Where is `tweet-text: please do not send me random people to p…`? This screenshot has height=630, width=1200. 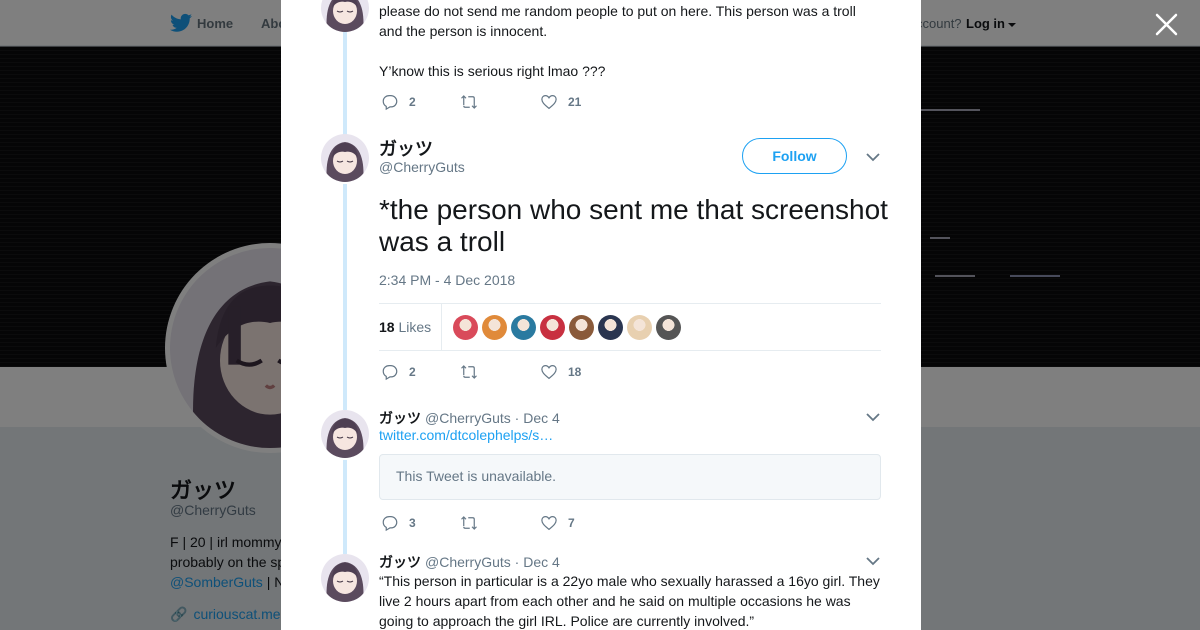
tweet-text: please do not send me random people to p… is located at coordinates (617, 11).